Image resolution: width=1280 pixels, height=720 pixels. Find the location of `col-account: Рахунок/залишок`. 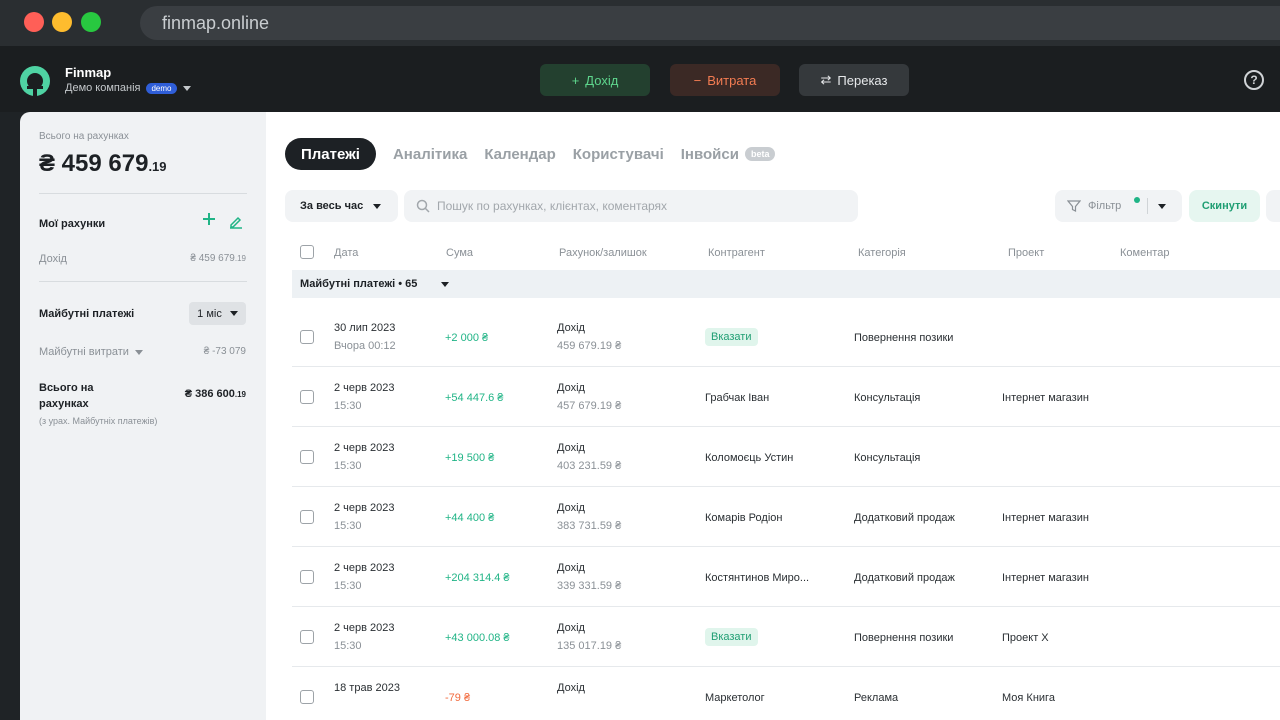

col-account: Рахунок/залишок is located at coordinates (603, 253).